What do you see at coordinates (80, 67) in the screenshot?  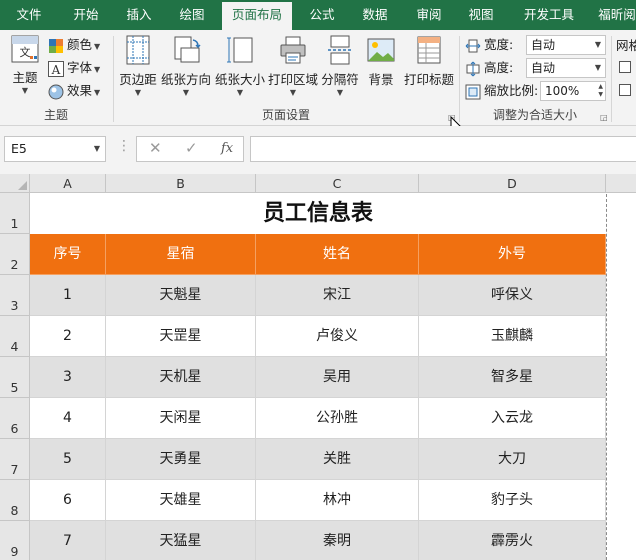 I see `fonts-label: 字体` at bounding box center [80, 67].